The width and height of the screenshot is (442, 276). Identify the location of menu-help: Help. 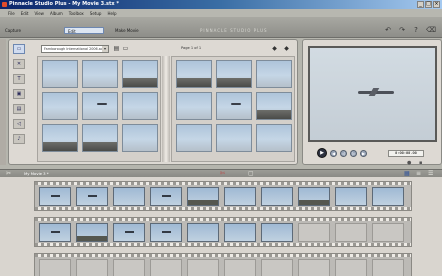
(111, 13).